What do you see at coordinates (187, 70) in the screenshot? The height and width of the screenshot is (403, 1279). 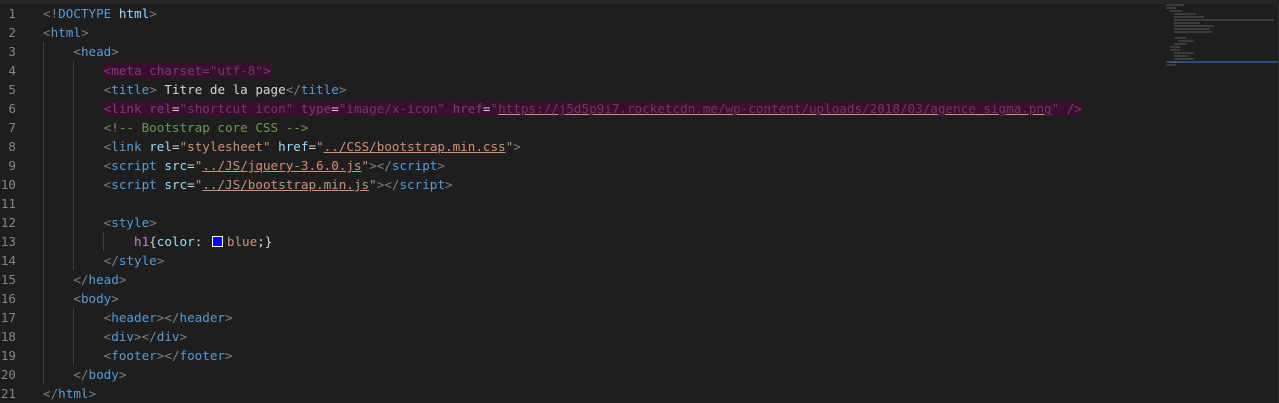 I see `highlighted-meta-tag: <meta charset="utf-8">` at bounding box center [187, 70].